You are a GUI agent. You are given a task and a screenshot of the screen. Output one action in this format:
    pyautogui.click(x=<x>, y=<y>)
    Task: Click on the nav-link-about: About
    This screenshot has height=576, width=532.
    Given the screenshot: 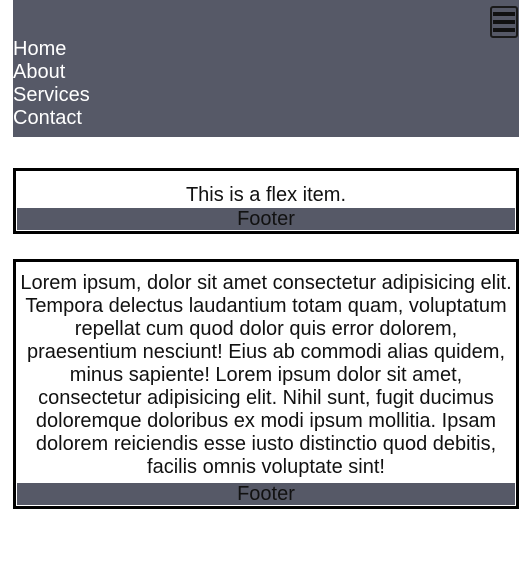 What is the action you would take?
    pyautogui.click(x=39, y=72)
    